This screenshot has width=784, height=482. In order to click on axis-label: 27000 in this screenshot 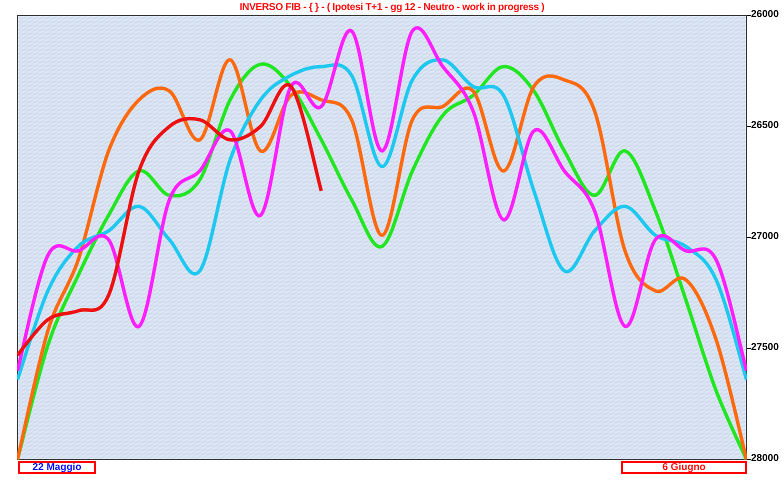, I will do `click(765, 237)`.